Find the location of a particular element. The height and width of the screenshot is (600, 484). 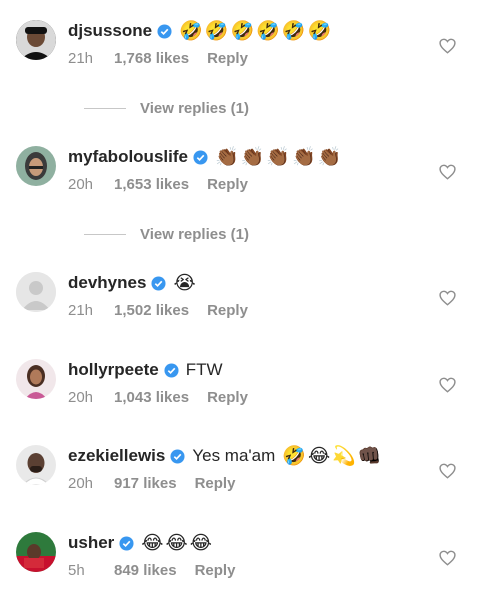

comment-meta: 20h 917 likes Reply is located at coordinates (151, 483).